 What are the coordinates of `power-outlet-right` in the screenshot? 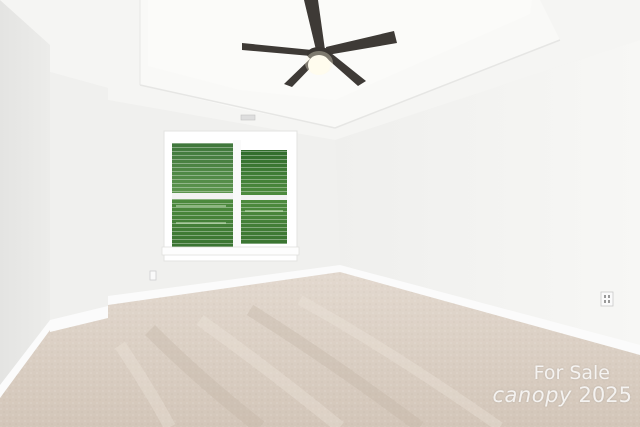 It's located at (607, 299).